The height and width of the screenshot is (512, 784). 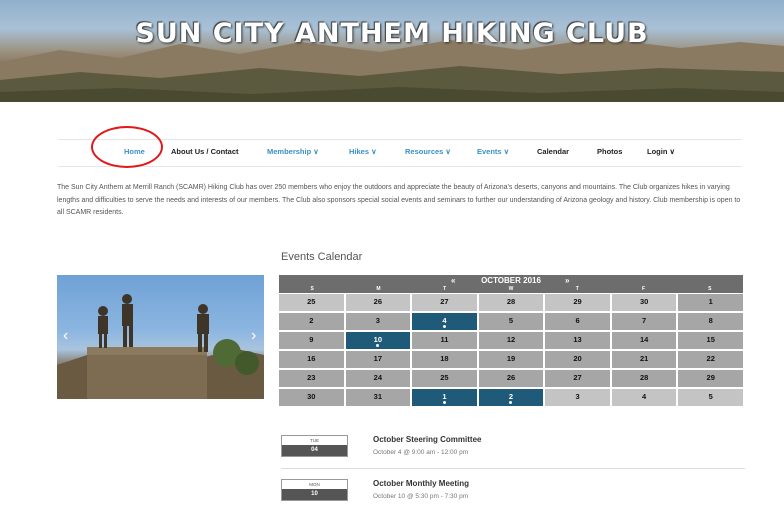 I want to click on calendar-day-event: 4, so click(x=444, y=321).